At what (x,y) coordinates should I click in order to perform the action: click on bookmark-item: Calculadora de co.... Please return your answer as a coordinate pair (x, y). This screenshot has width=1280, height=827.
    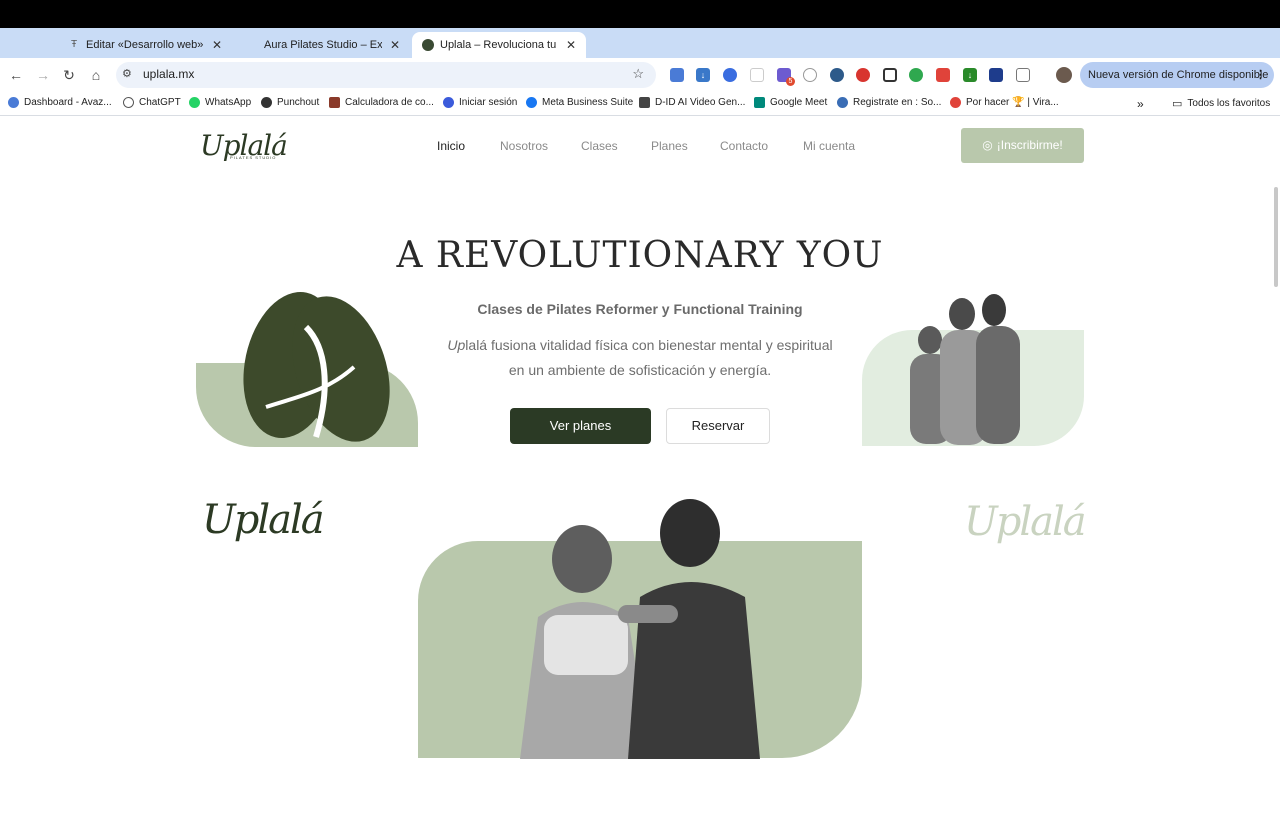
    Looking at the image, I should click on (381, 102).